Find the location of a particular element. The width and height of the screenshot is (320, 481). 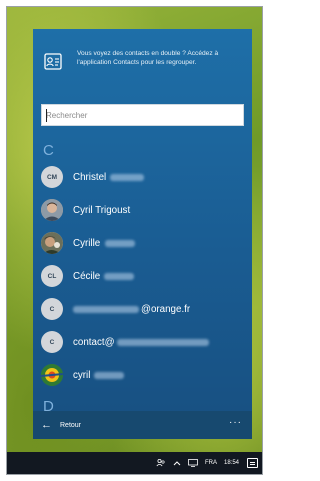

more-options-button: ··· is located at coordinates (235, 422).